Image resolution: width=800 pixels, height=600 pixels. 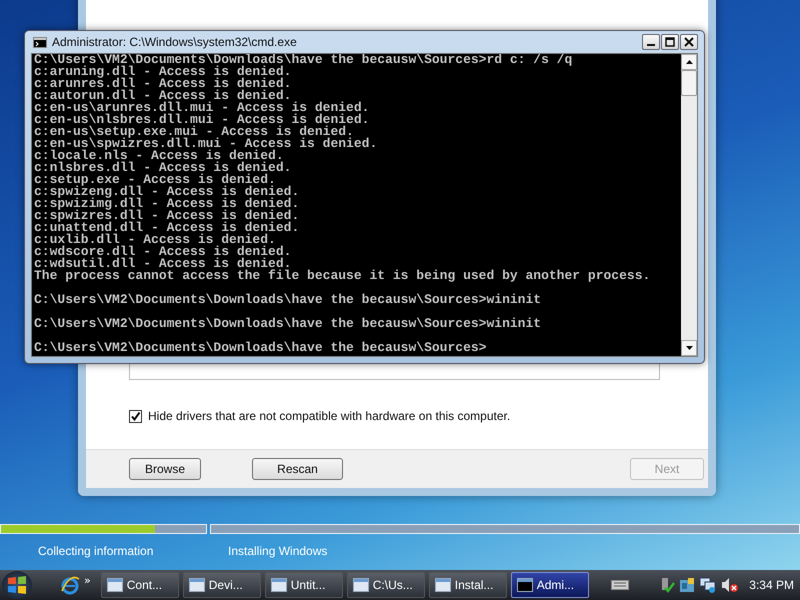 I want to click on console-icon, so click(x=40, y=42).